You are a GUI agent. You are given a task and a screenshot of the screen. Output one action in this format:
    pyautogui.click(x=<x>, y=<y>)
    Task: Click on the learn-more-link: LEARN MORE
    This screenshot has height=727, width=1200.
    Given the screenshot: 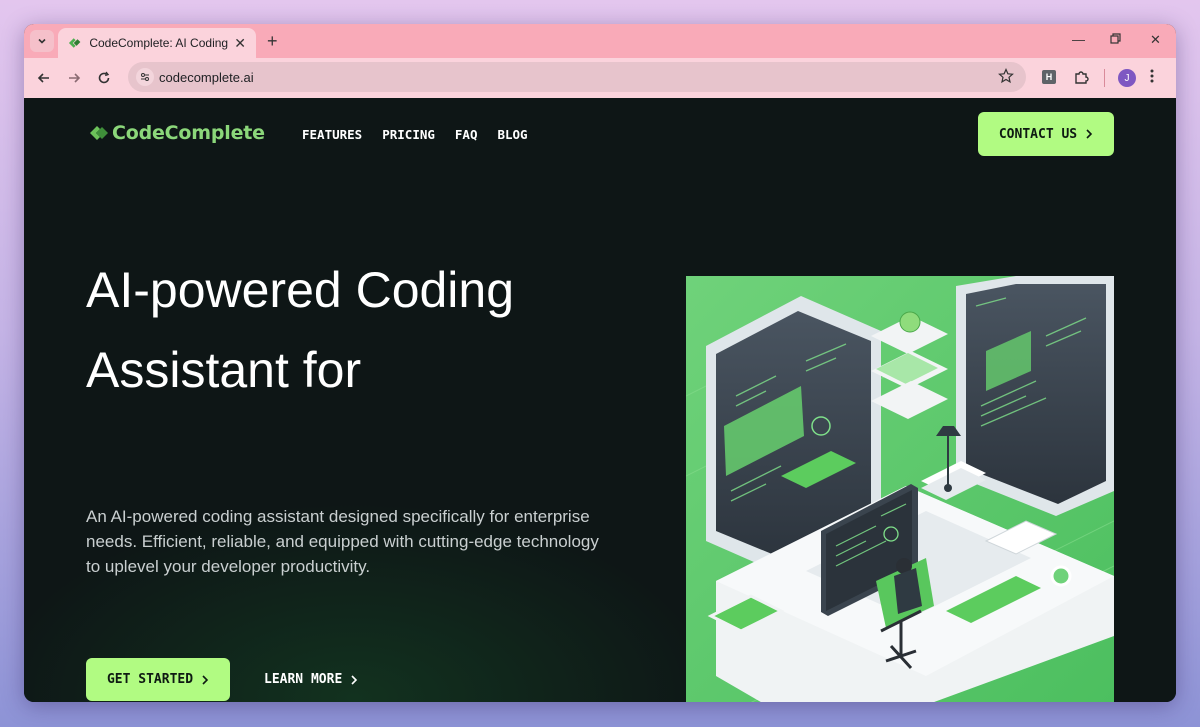 What is the action you would take?
    pyautogui.click(x=311, y=679)
    